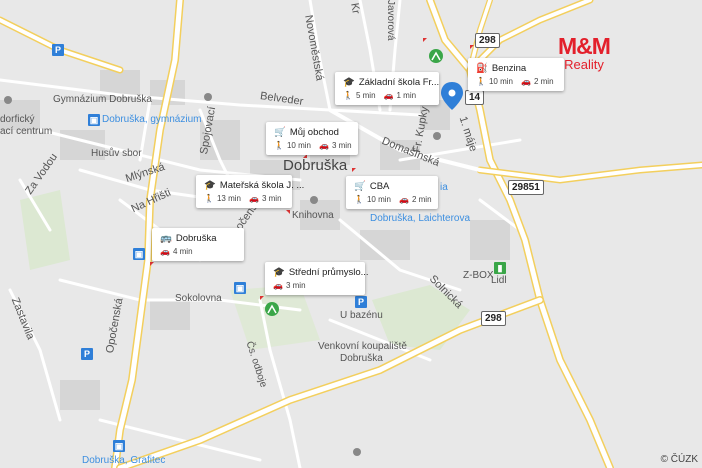 This screenshot has height=468, width=702. I want to click on walk-time: 5 min, so click(365, 95).